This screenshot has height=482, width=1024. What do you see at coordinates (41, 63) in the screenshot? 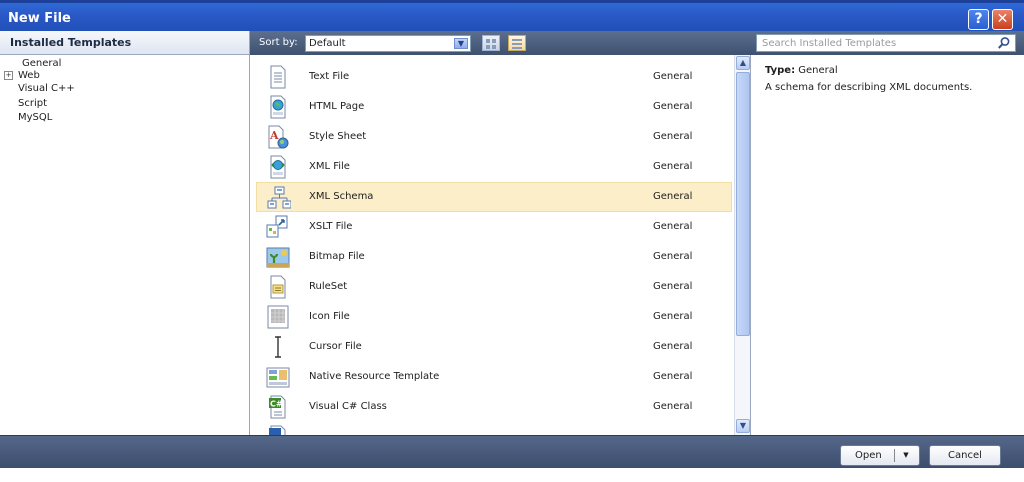
I see `tree-item-general: General` at bounding box center [41, 63].